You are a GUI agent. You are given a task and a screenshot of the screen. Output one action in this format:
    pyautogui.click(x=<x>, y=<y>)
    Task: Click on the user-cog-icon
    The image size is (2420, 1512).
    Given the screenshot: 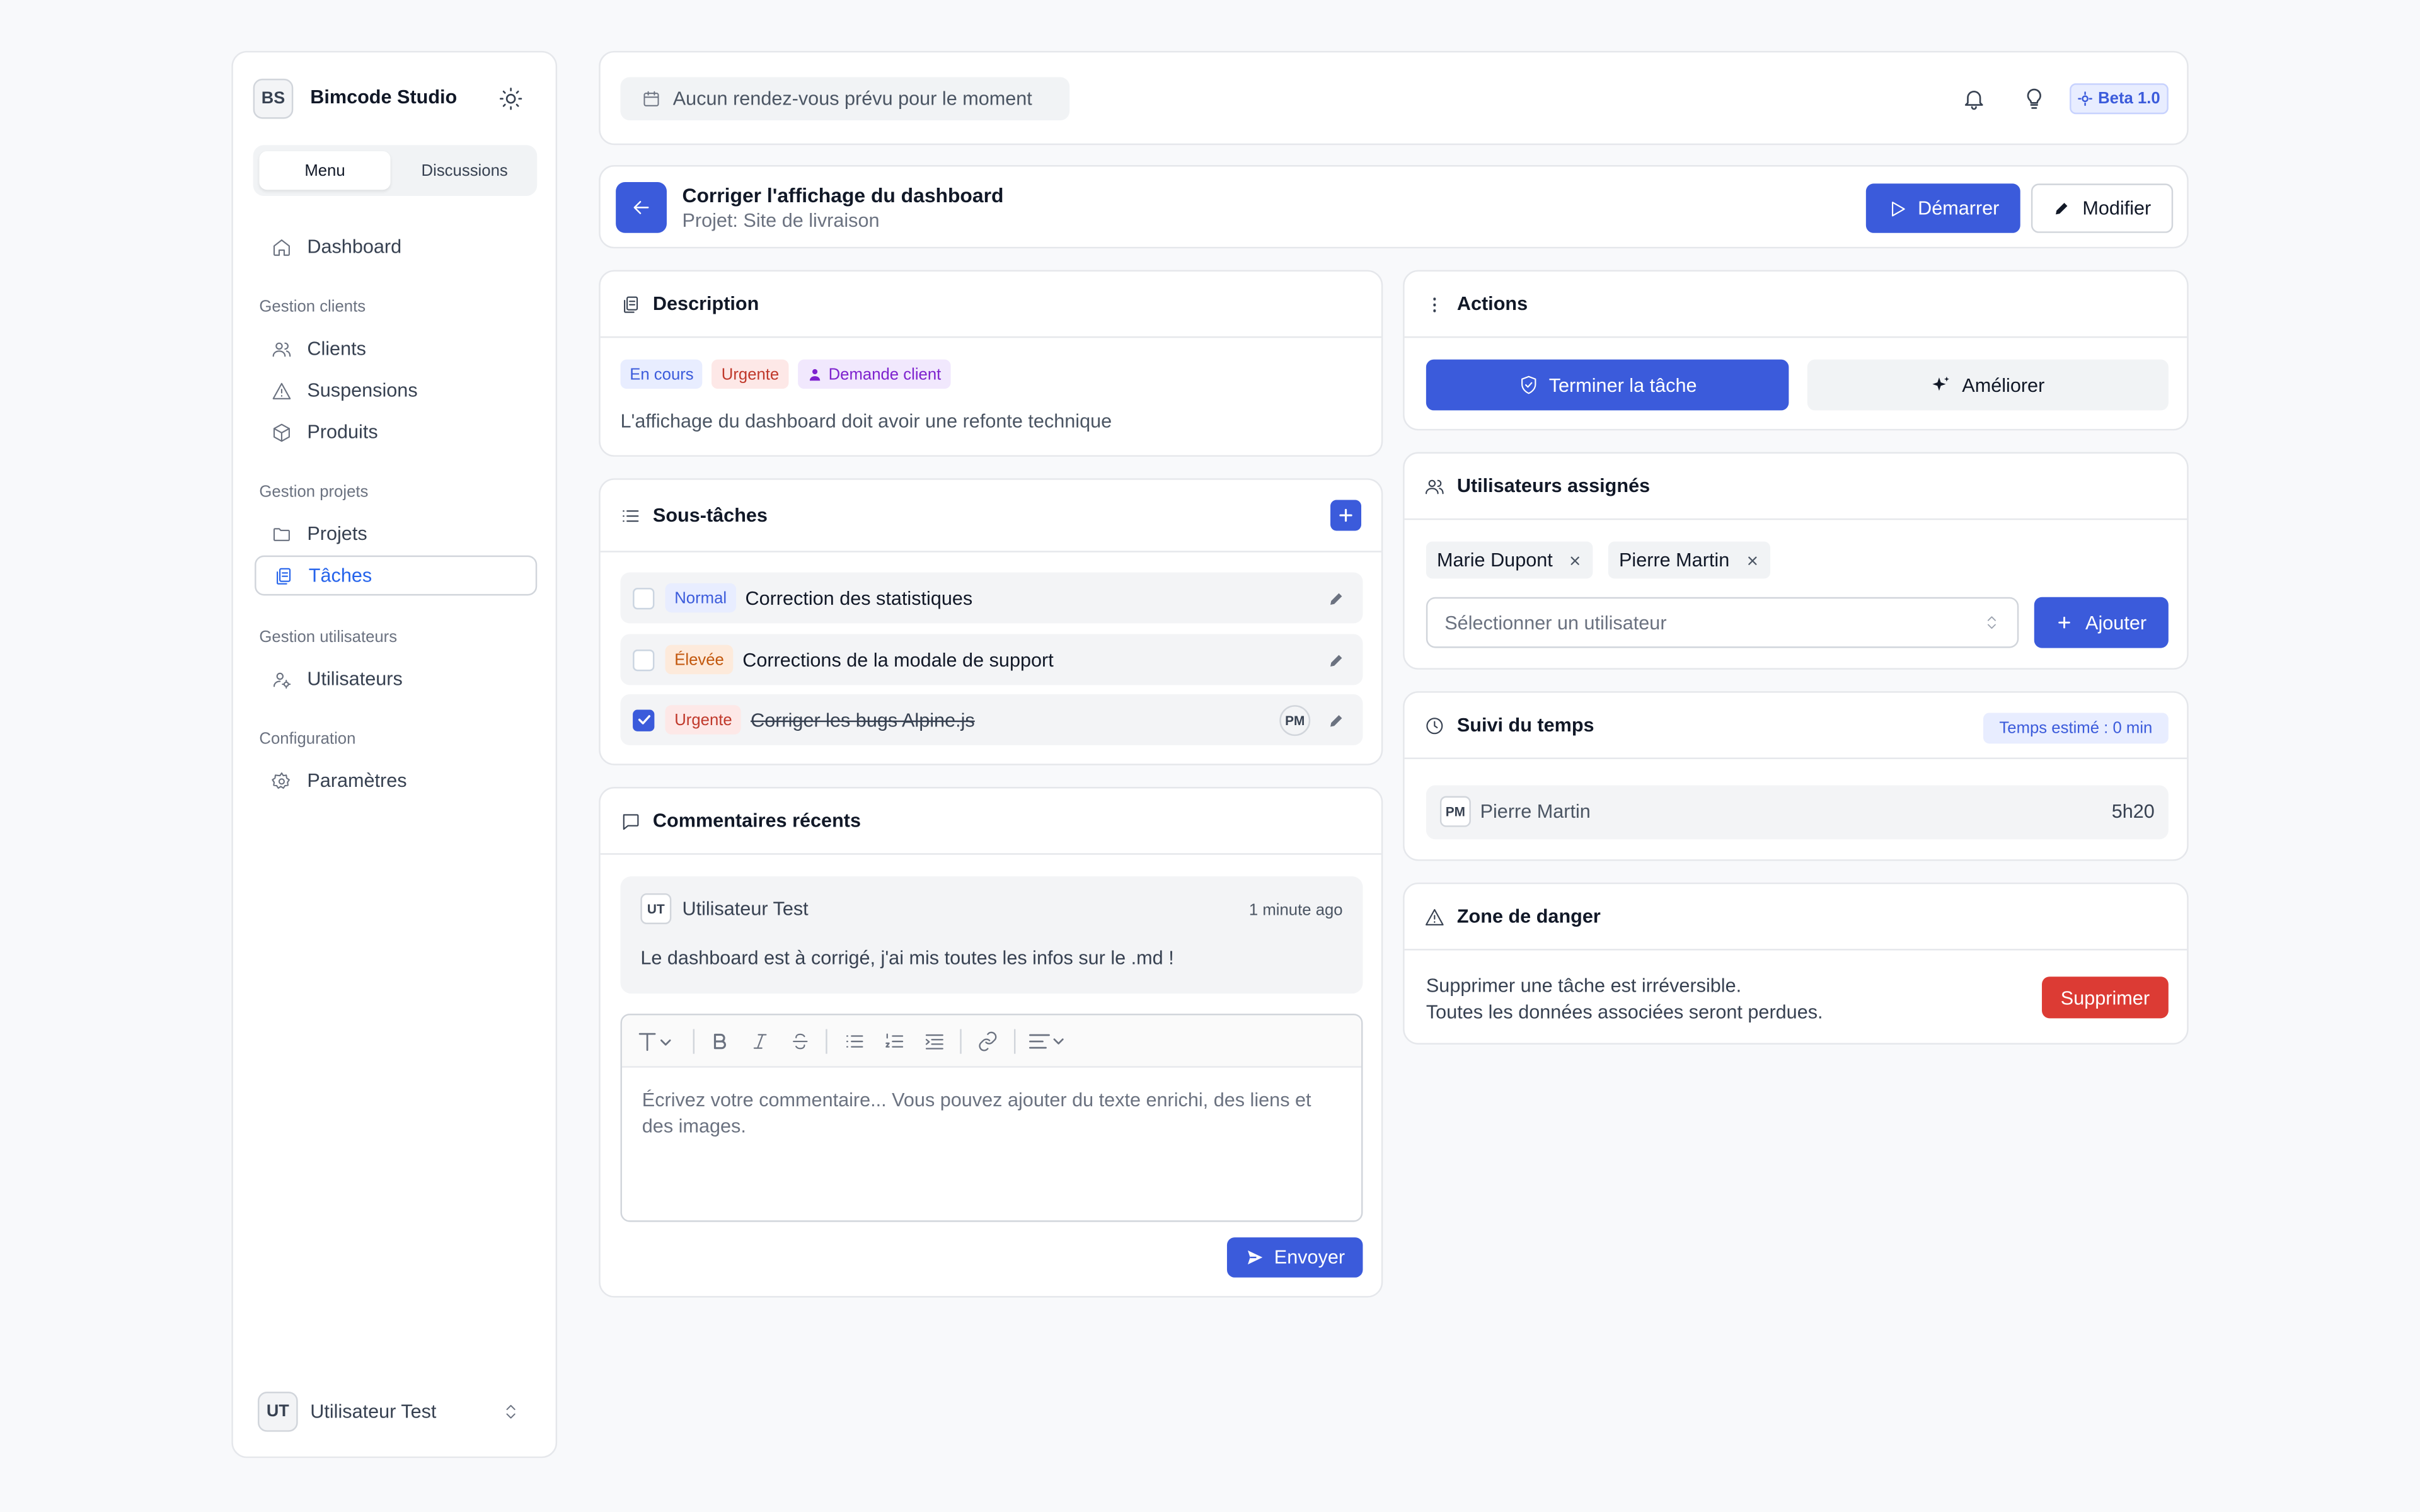 What is the action you would take?
    pyautogui.click(x=282, y=680)
    